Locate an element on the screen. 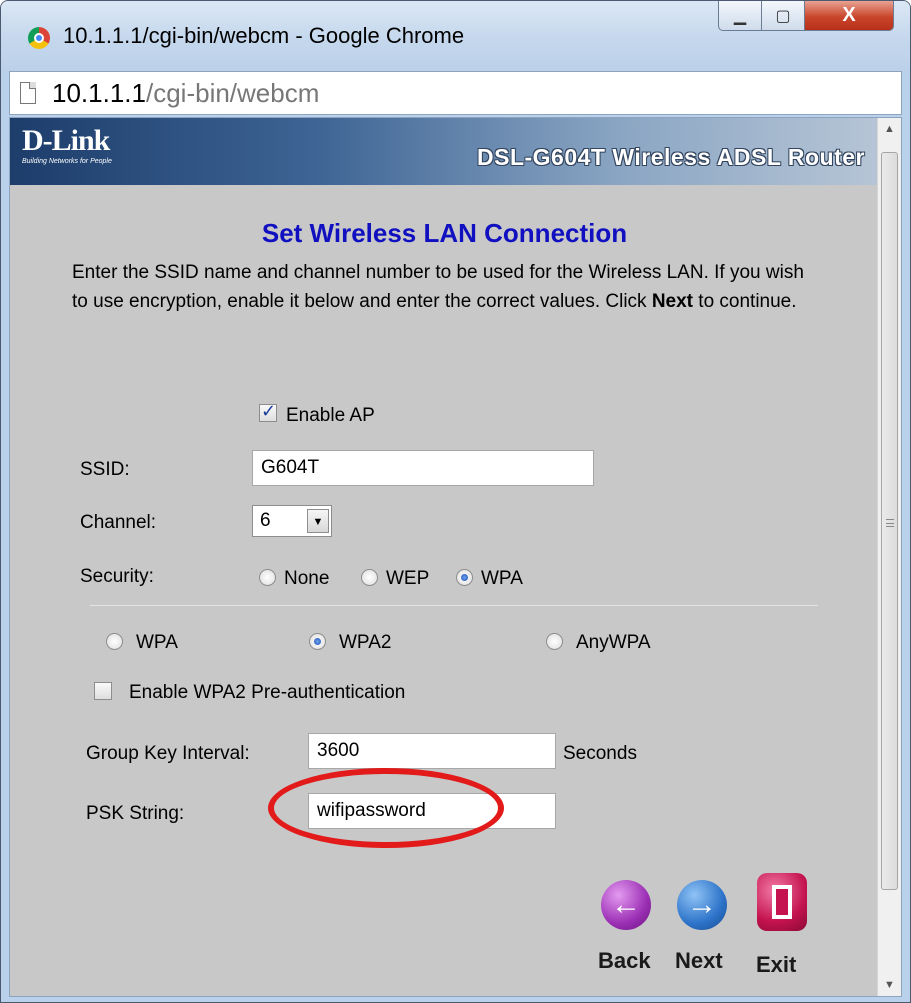 The height and width of the screenshot is (1003, 911). group-key-interval-label: Group Key Interval: is located at coordinates (168, 753).